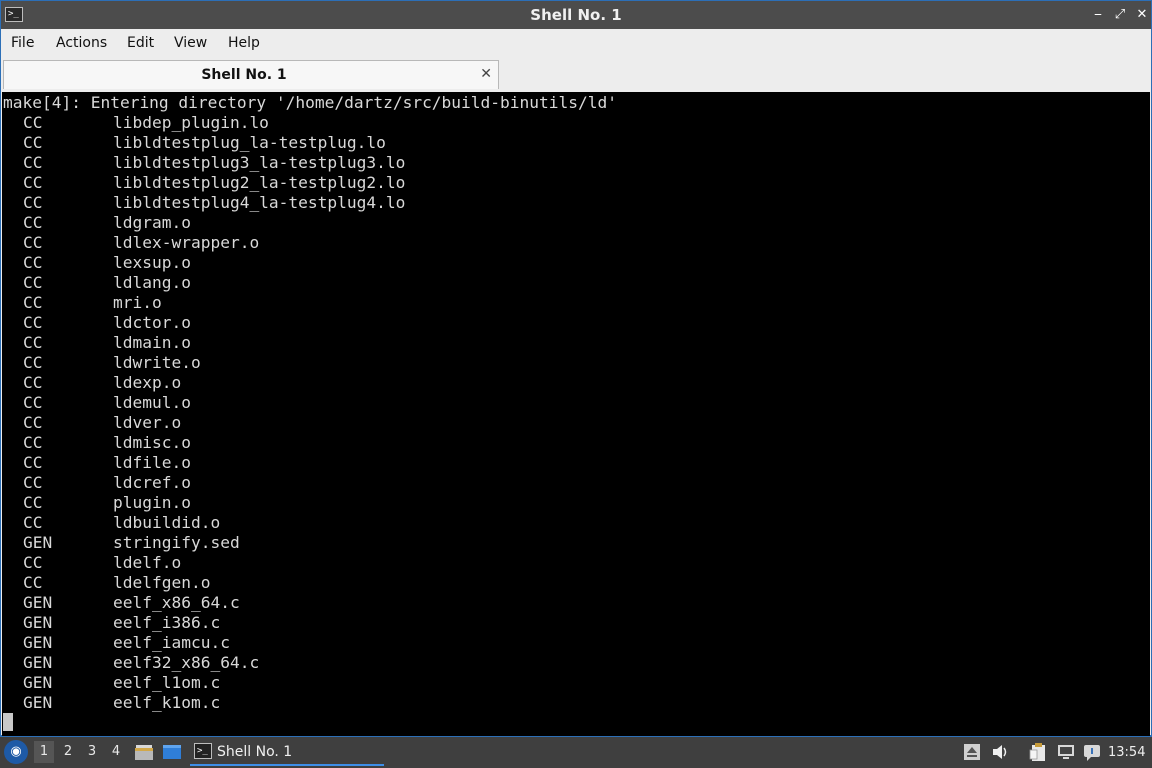 The image size is (1152, 768). Describe the element at coordinates (1066, 752) in the screenshot. I see `network-icon` at that location.